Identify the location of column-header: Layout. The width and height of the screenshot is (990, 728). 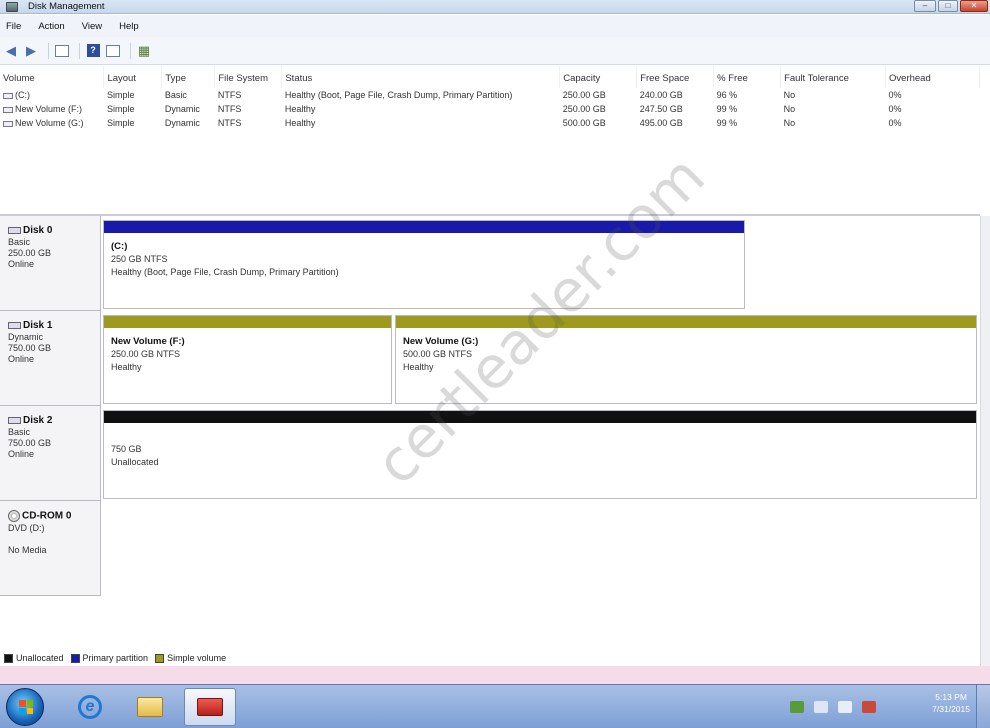
(133, 77).